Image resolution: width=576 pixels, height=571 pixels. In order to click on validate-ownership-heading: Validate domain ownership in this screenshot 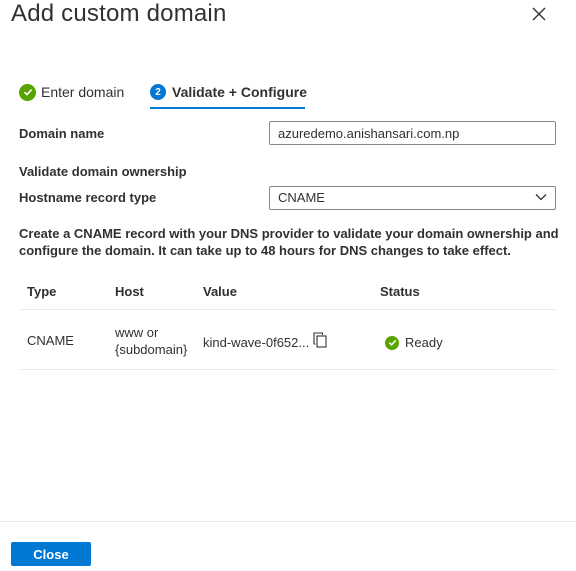, I will do `click(103, 171)`.